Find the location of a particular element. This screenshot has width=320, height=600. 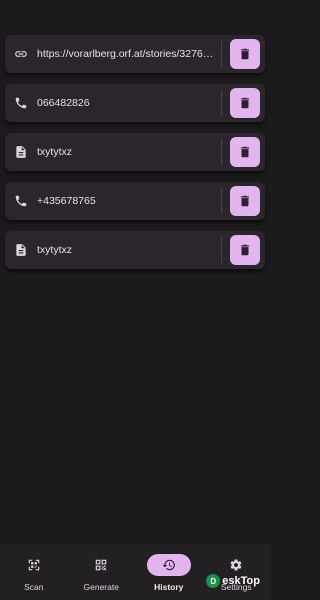

watermark-mark: D is located at coordinates (213, 581).